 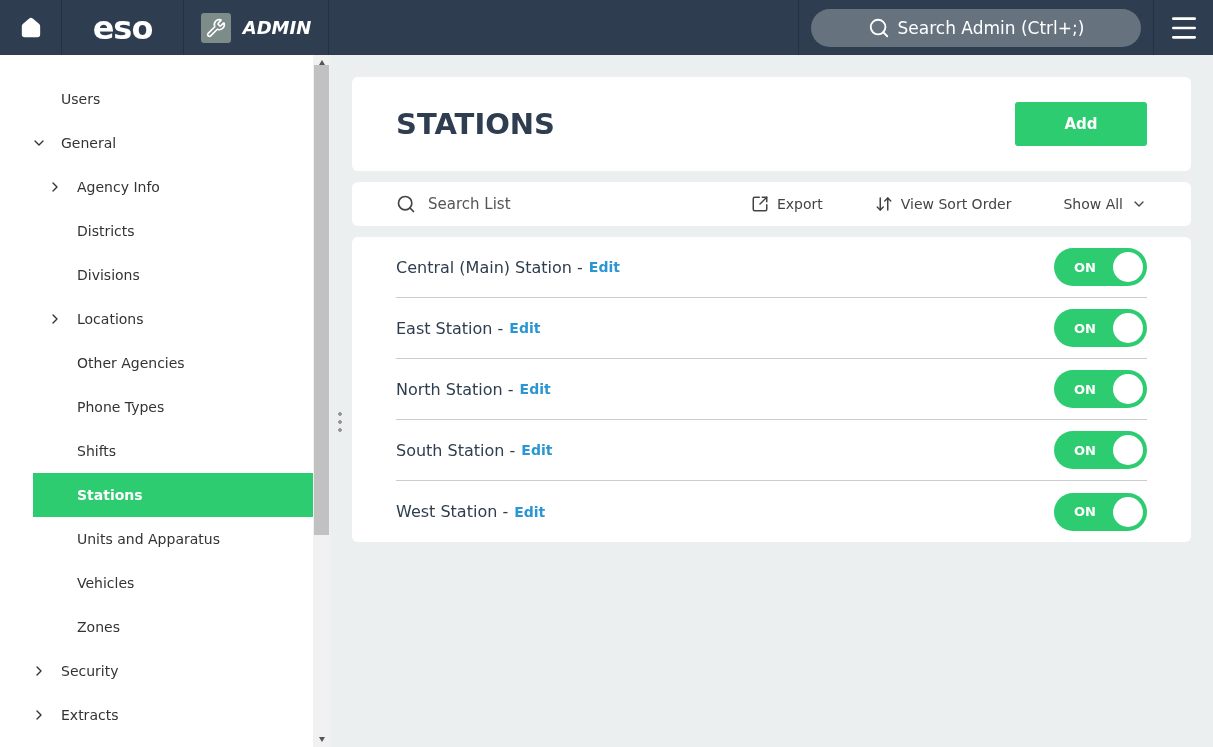 I want to click on home-icon, so click(x=30, y=27).